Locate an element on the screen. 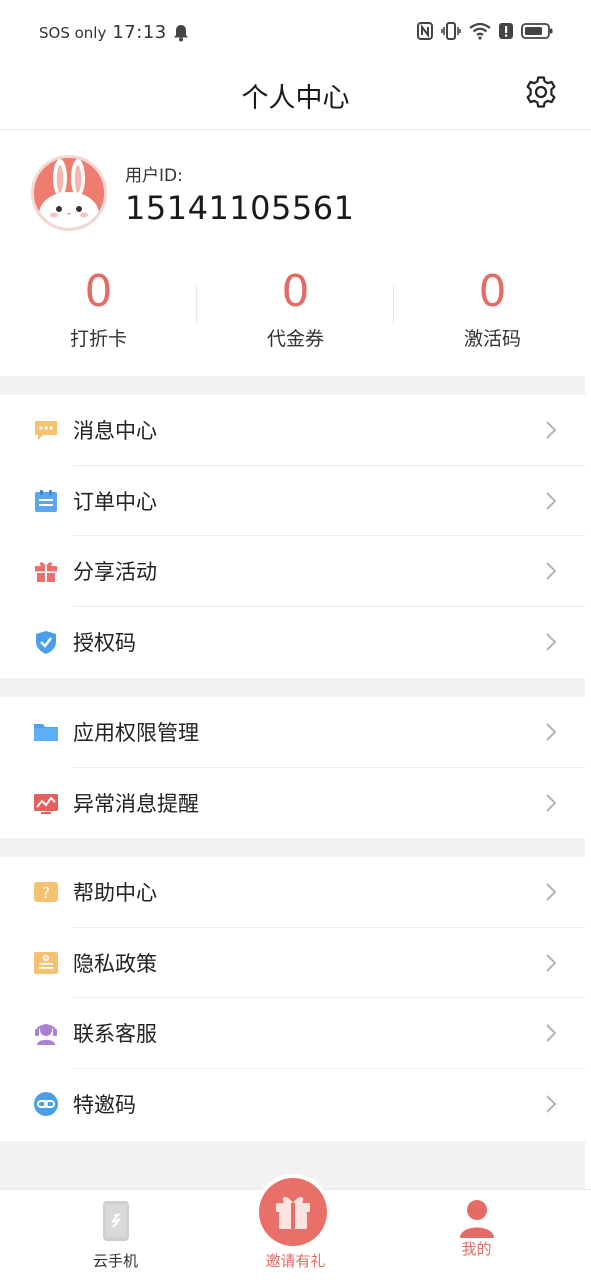 This screenshot has width=591, height=1280. stat-label: 代金券 is located at coordinates (295, 339).